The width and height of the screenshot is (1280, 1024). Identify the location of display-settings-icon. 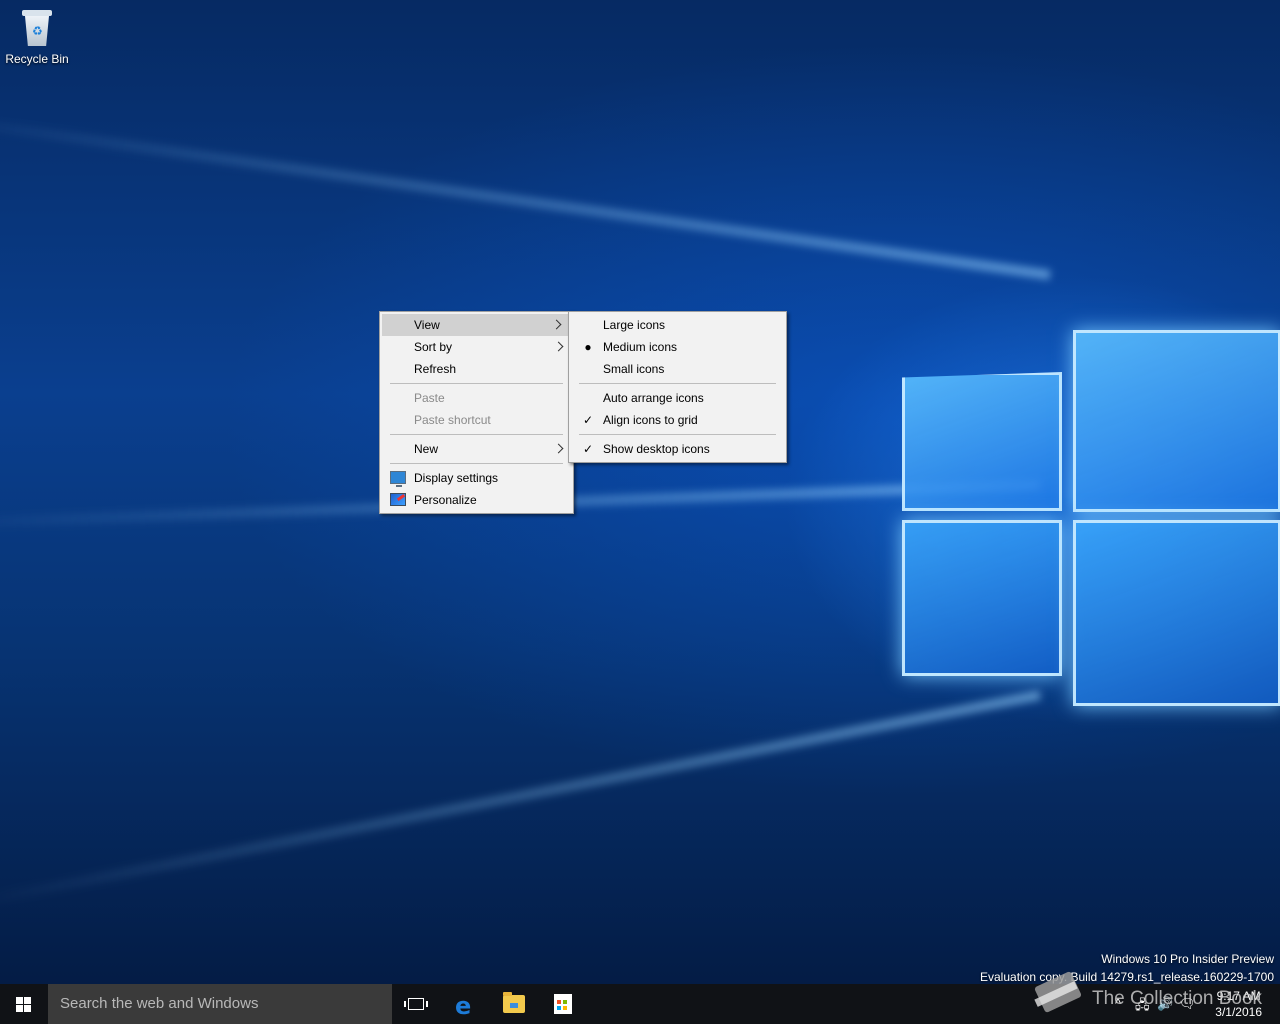
(398, 479).